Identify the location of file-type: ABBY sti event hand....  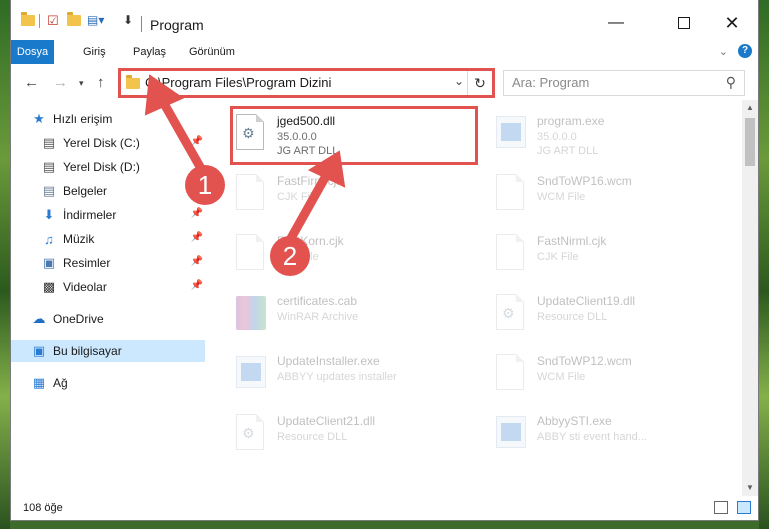
(592, 437).